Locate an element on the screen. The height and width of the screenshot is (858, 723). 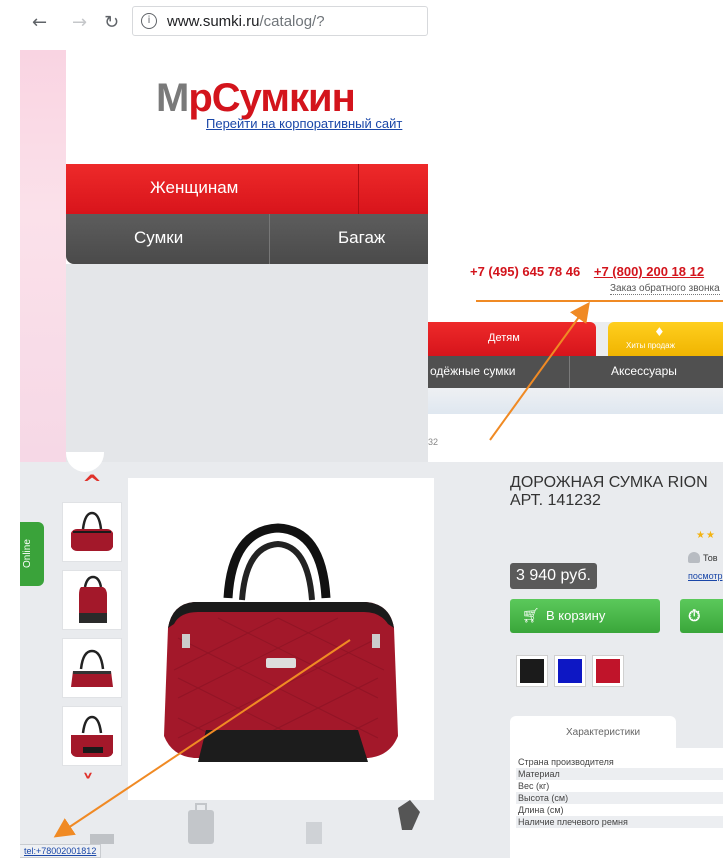
page-background is located at coordinates (247, 363).